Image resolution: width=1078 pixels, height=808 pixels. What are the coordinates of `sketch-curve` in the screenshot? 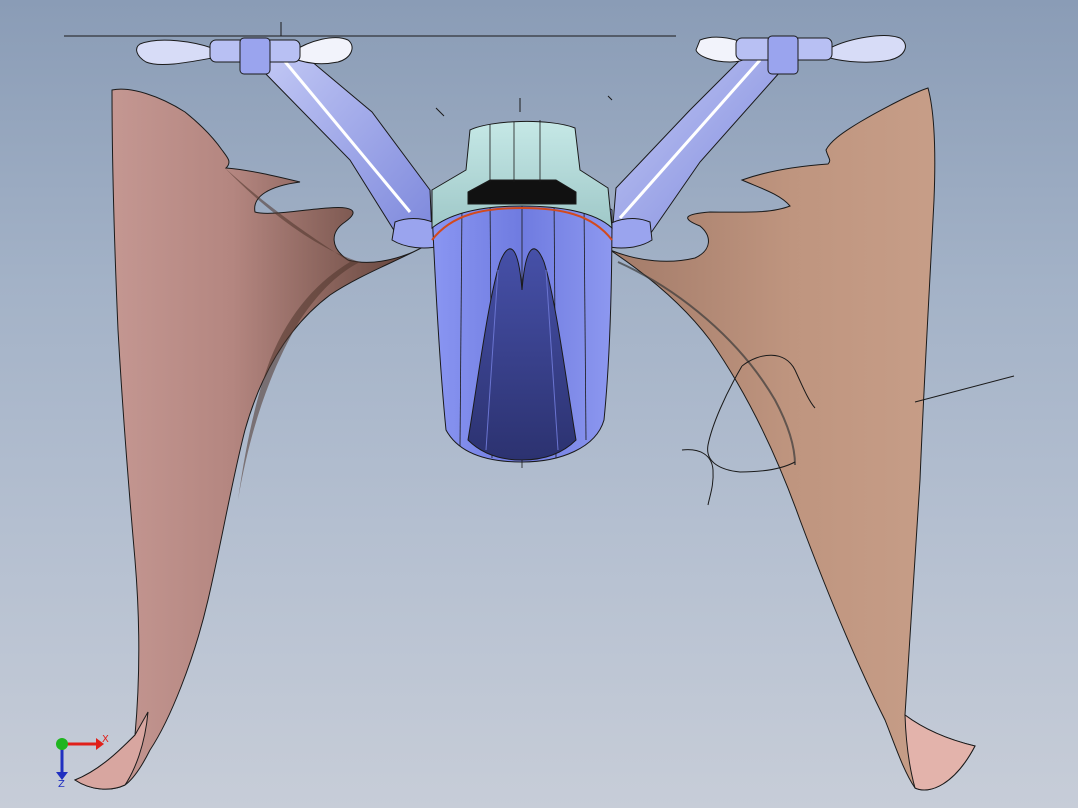 It's located at (697, 477).